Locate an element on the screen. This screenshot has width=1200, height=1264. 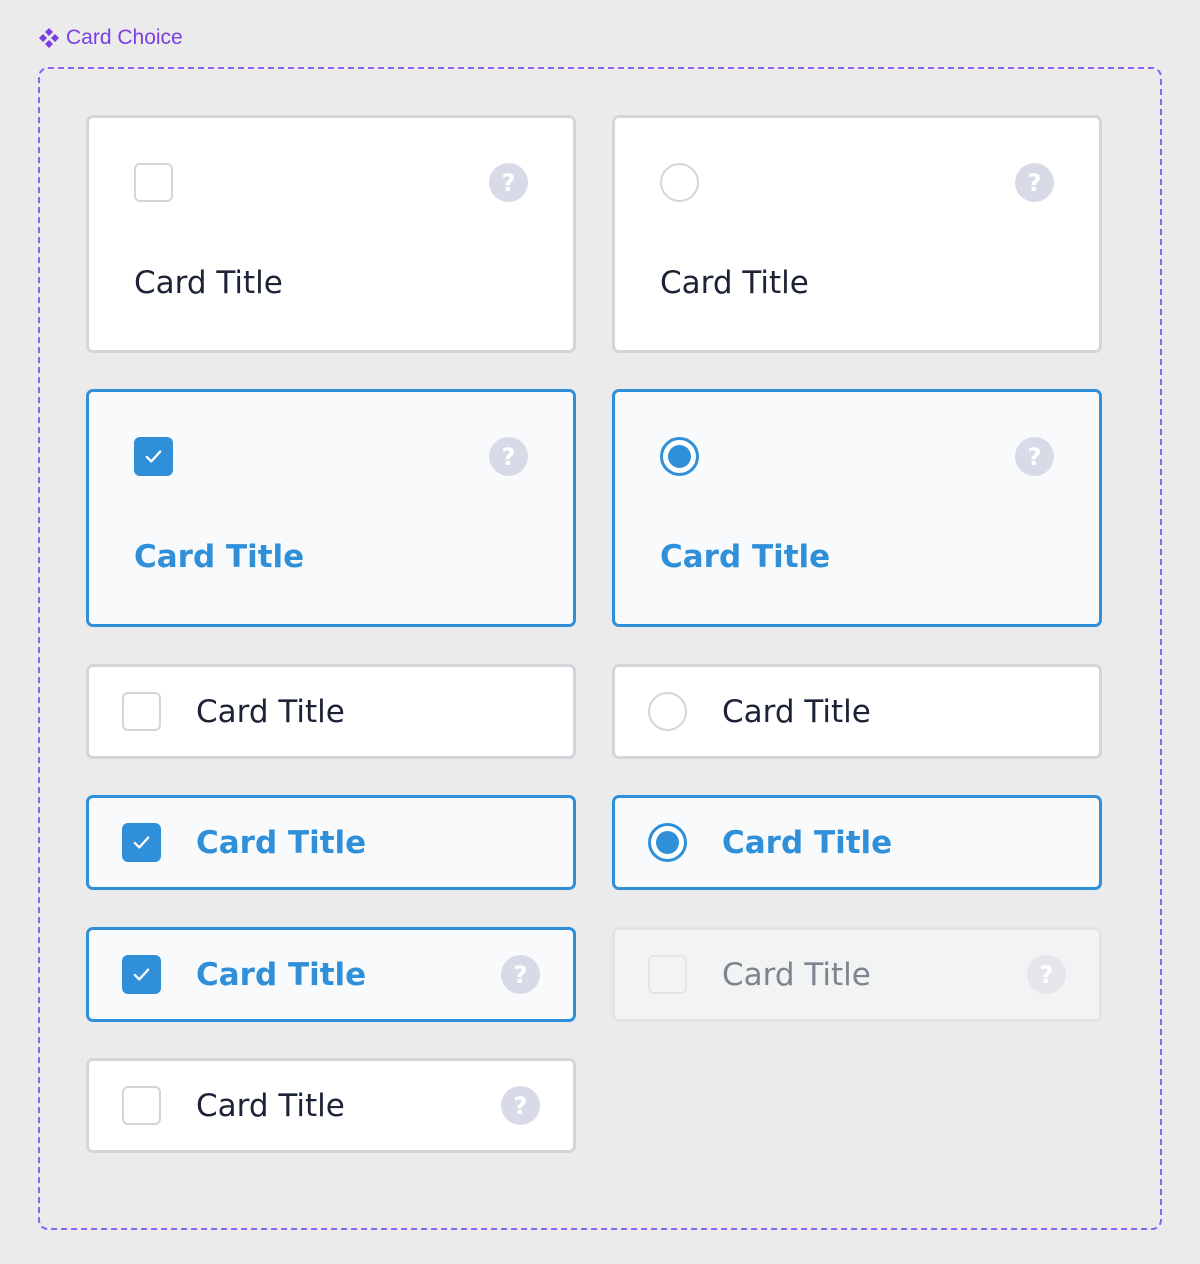
component-icon is located at coordinates (49, 38).